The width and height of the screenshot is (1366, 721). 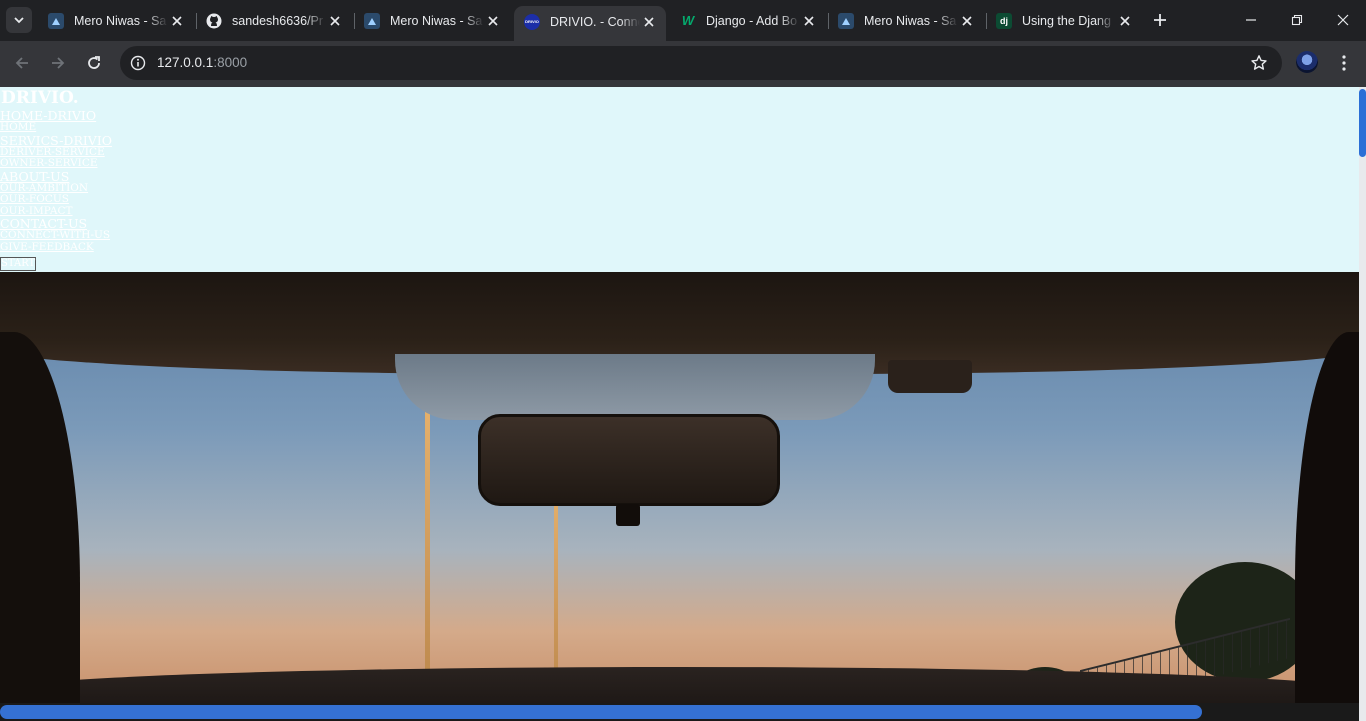 I want to click on more-vert-icon, so click(x=1344, y=63).